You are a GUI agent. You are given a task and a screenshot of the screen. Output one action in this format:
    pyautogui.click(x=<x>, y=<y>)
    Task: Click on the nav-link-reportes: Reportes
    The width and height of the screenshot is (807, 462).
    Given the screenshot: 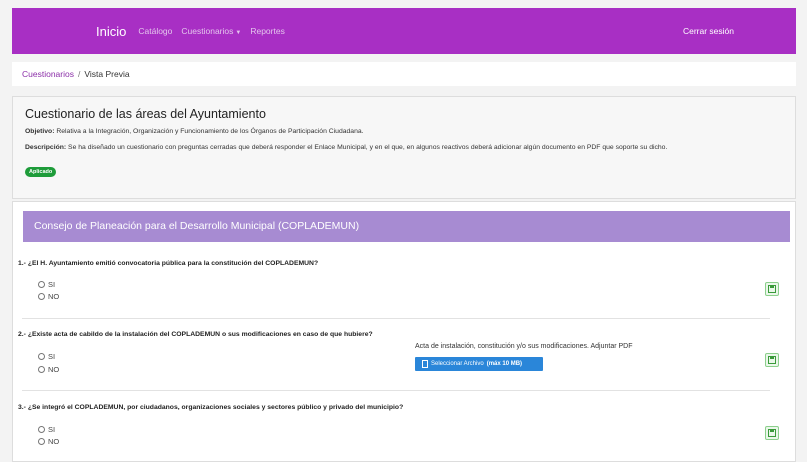 What is the action you would take?
    pyautogui.click(x=267, y=31)
    